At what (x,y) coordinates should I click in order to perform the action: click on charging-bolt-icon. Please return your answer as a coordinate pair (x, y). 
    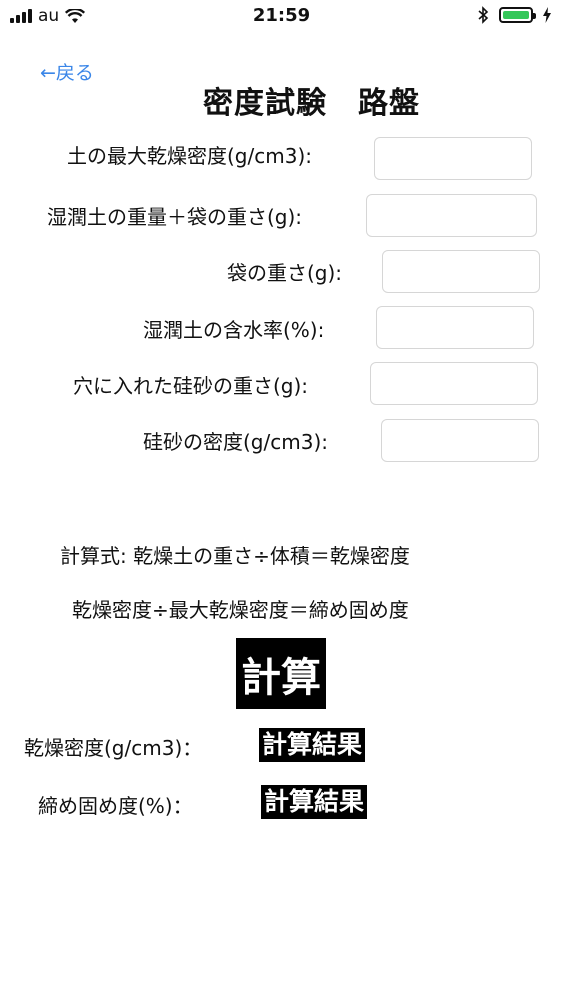
    Looking at the image, I should click on (547, 15).